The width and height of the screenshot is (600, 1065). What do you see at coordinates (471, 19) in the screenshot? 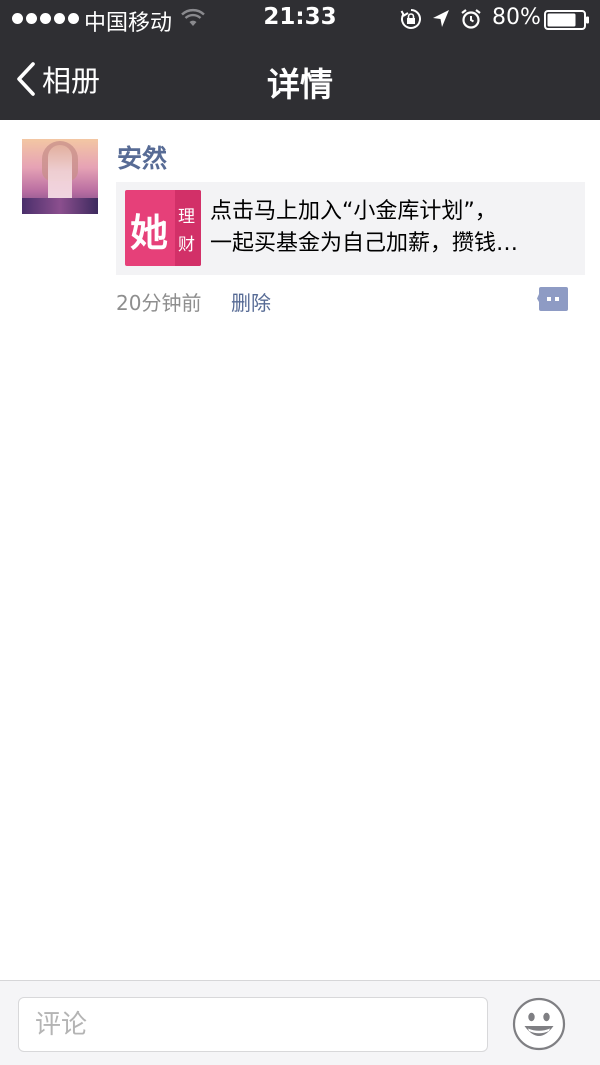
I see `alarm-icon` at bounding box center [471, 19].